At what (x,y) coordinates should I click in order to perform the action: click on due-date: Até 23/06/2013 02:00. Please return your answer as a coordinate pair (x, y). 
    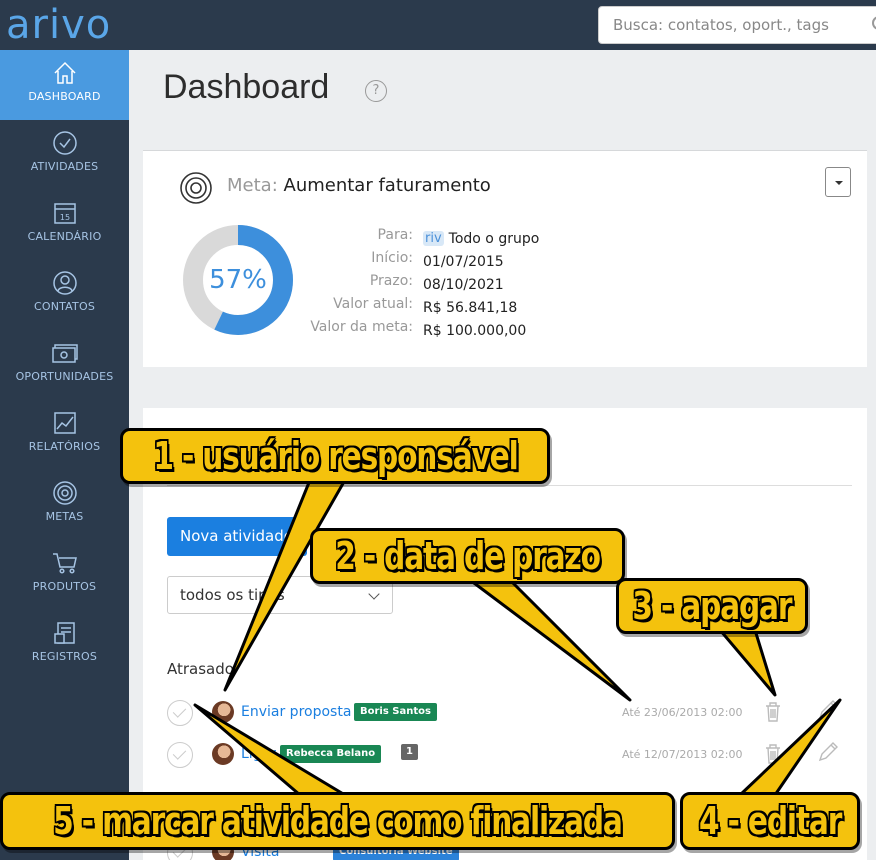
    Looking at the image, I should click on (682, 712).